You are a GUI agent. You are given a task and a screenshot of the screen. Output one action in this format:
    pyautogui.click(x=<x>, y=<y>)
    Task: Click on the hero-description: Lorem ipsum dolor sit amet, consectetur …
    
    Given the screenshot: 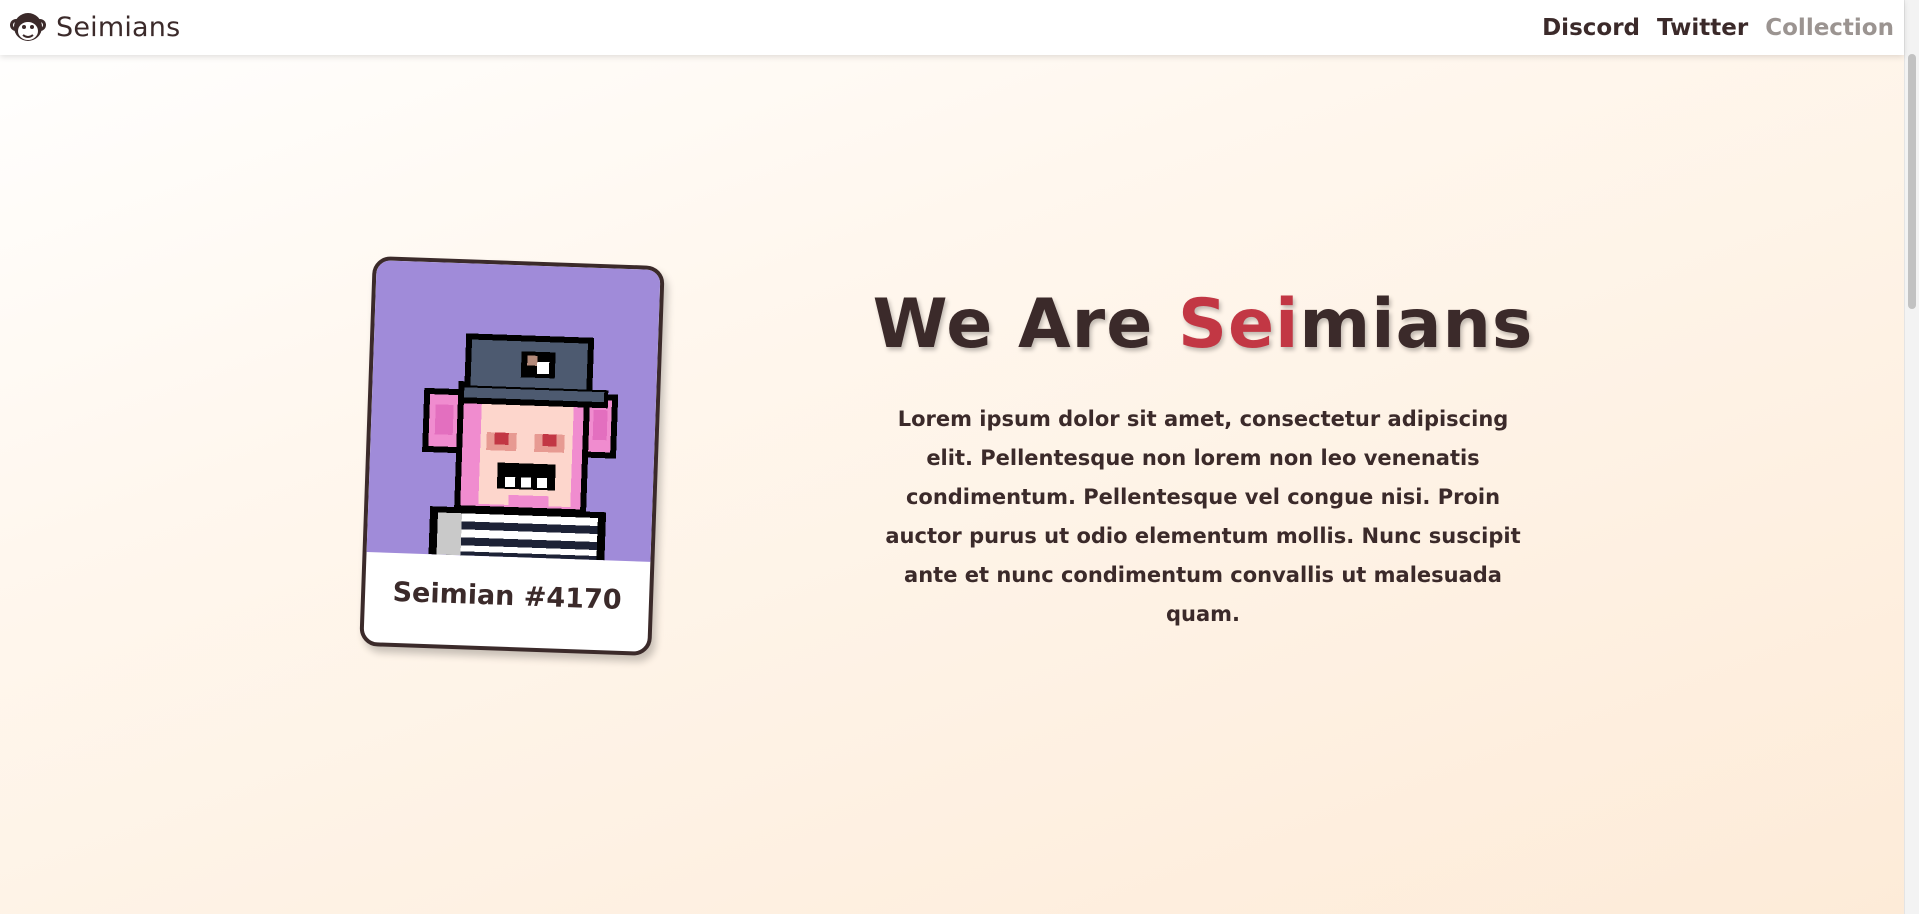 What is the action you would take?
    pyautogui.click(x=1203, y=516)
    